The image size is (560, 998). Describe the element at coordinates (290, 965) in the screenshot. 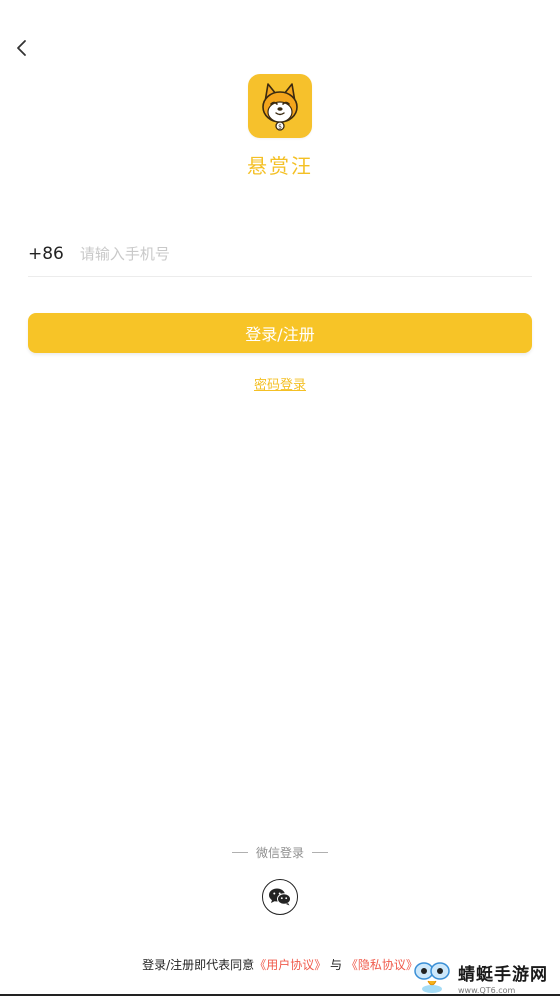

I see `user-agreement-link: 《用户协议》` at that location.